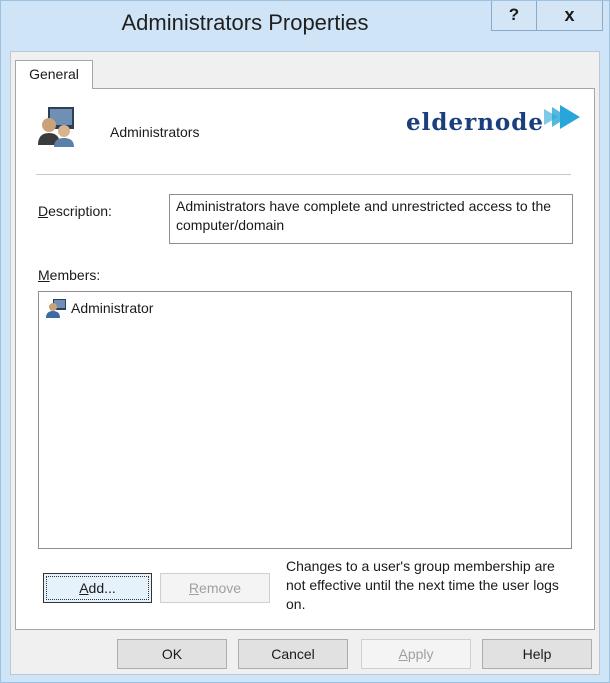  I want to click on separator, so click(303, 174).